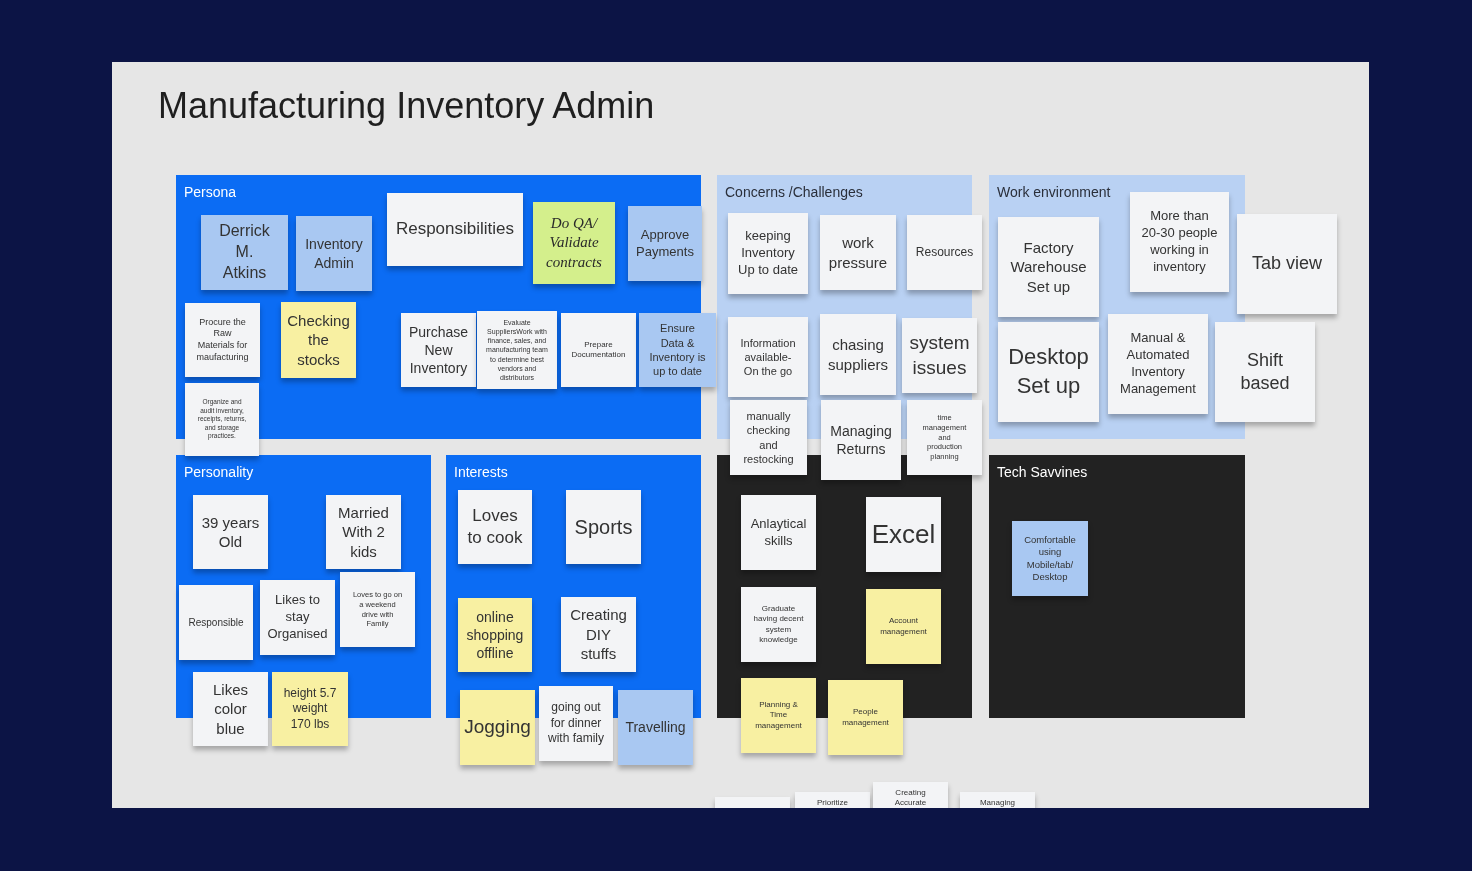 This screenshot has width=1472, height=871. I want to click on sticky-note: Graduate having decent system knowledge, so click(778, 624).